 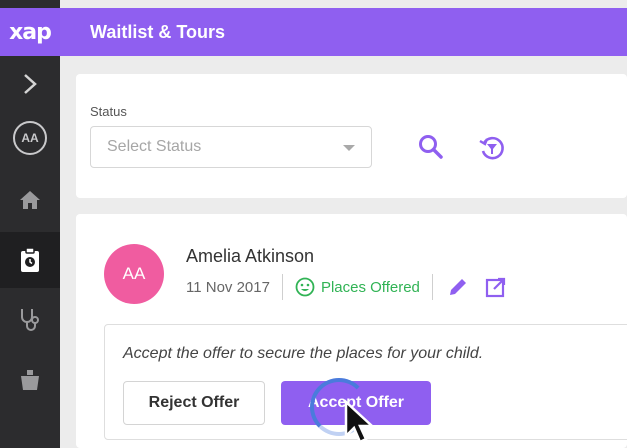 I want to click on pencil-icon, so click(x=457, y=287).